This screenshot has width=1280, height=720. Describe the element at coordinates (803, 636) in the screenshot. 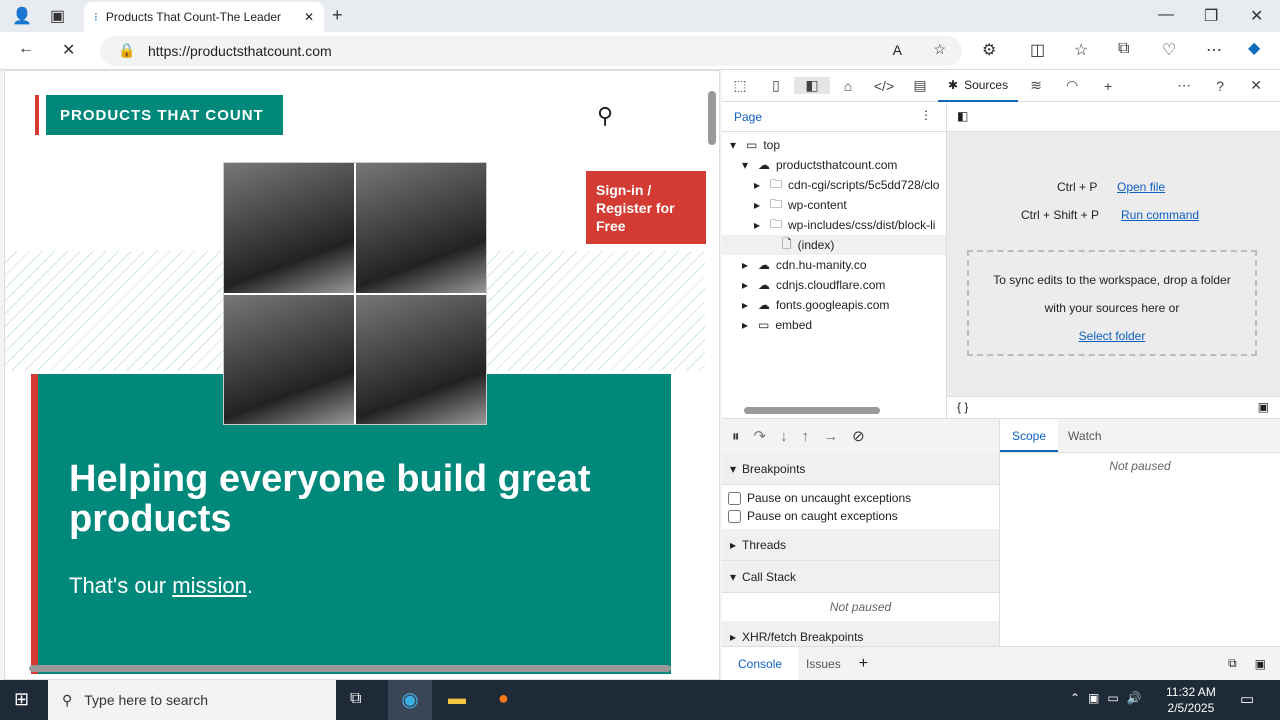

I see `xhr-label: XHR/fetch Breakpoints` at that location.